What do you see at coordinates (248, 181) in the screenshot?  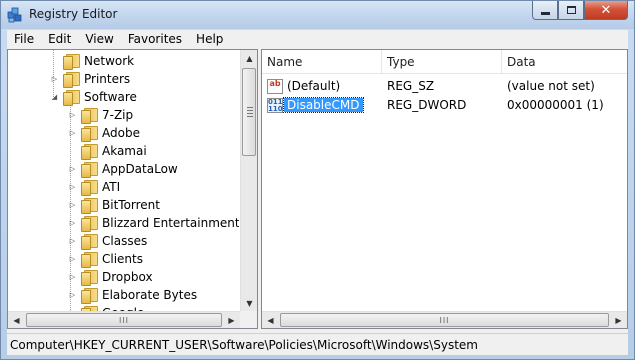 I see `tree-vertical-scrollbar: ▲ ▼` at bounding box center [248, 181].